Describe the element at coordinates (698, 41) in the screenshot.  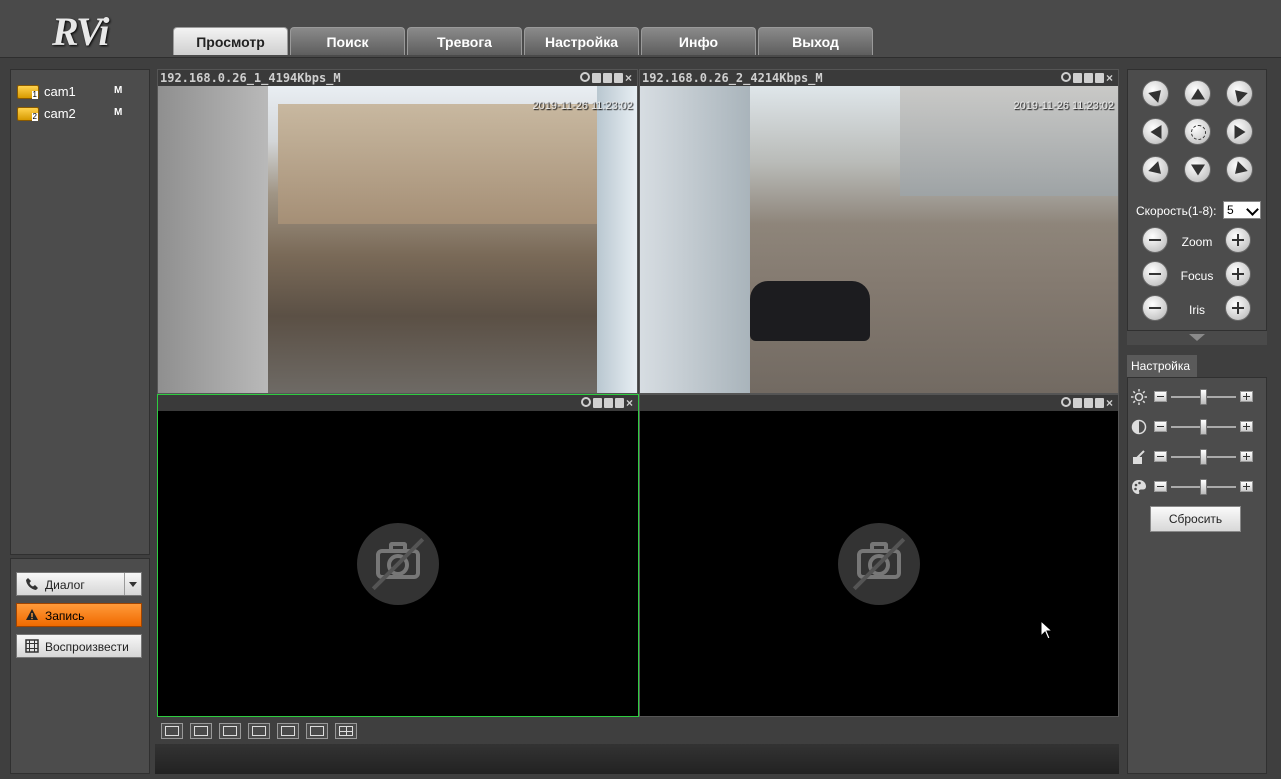
I see `tab-info: Инфо` at that location.